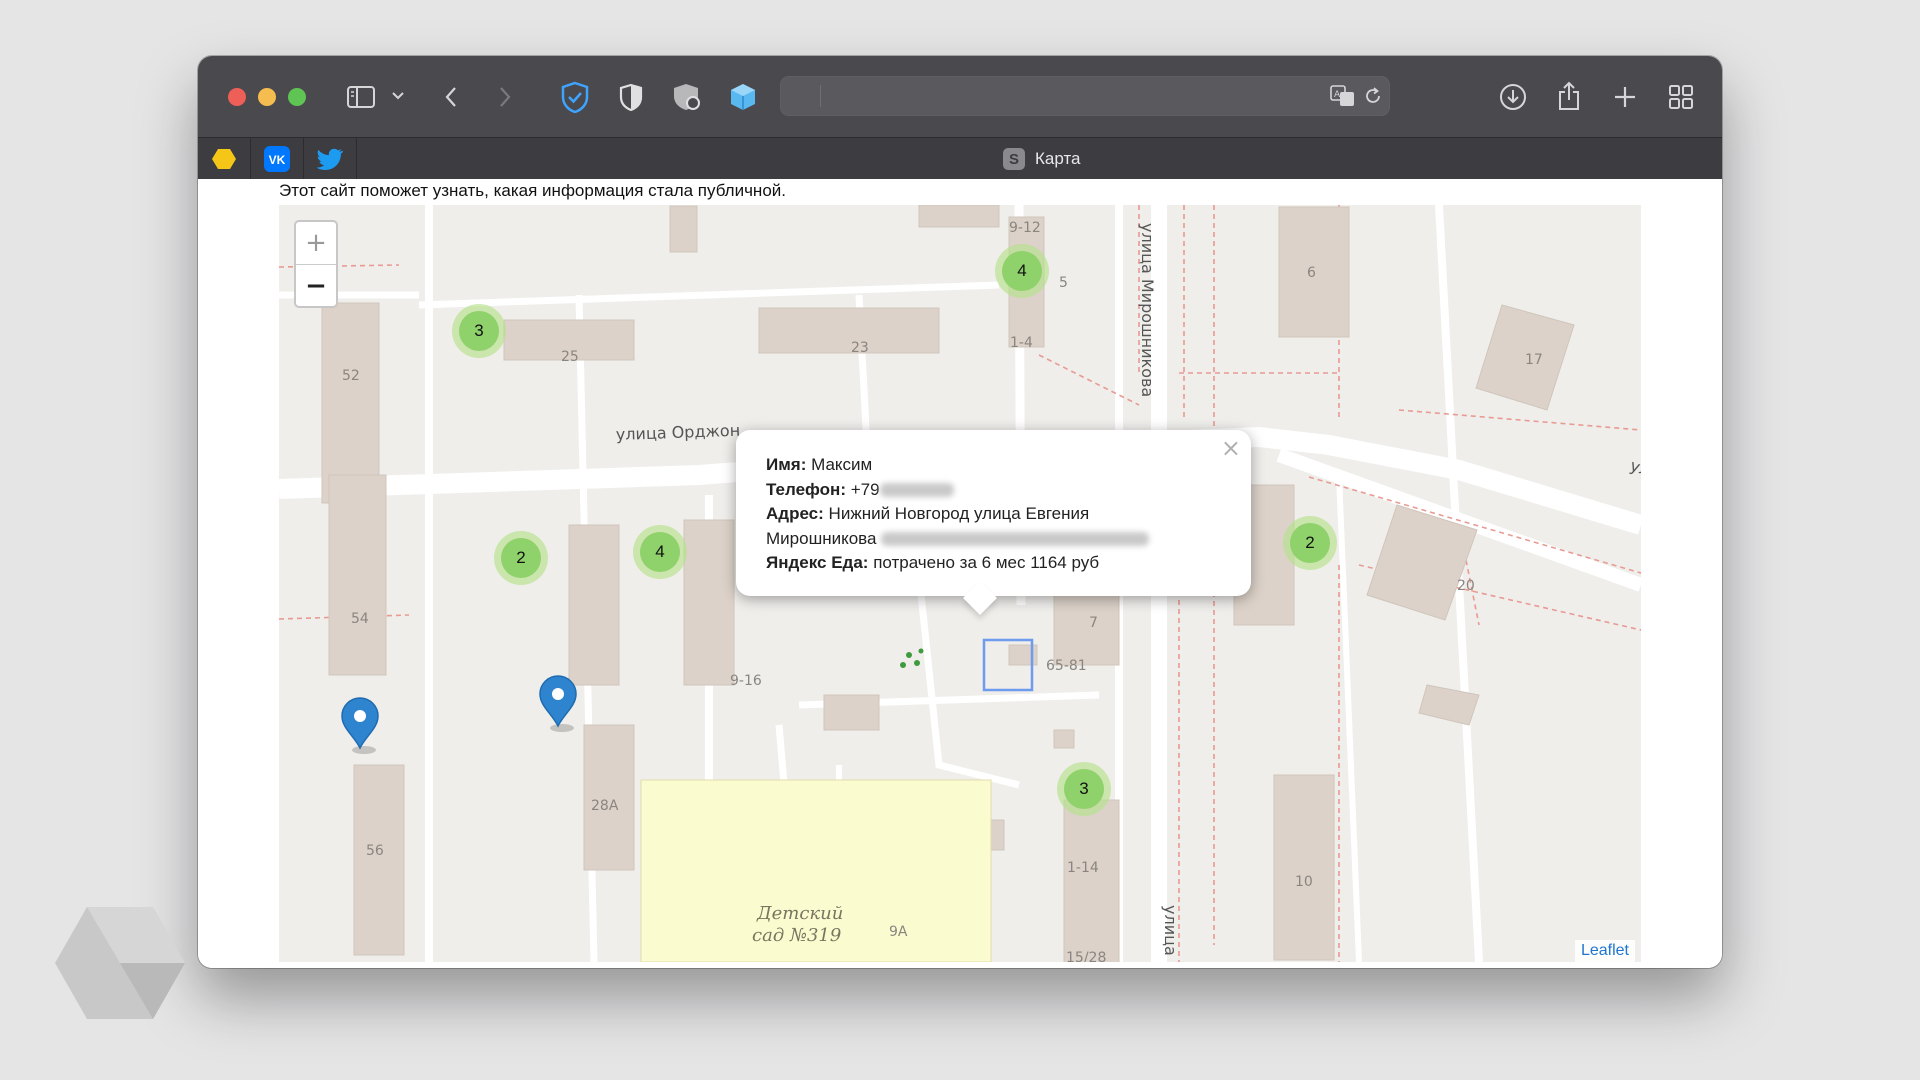 The image size is (1920, 1080). Describe the element at coordinates (1373, 96) in the screenshot. I see `reload-icon` at that location.